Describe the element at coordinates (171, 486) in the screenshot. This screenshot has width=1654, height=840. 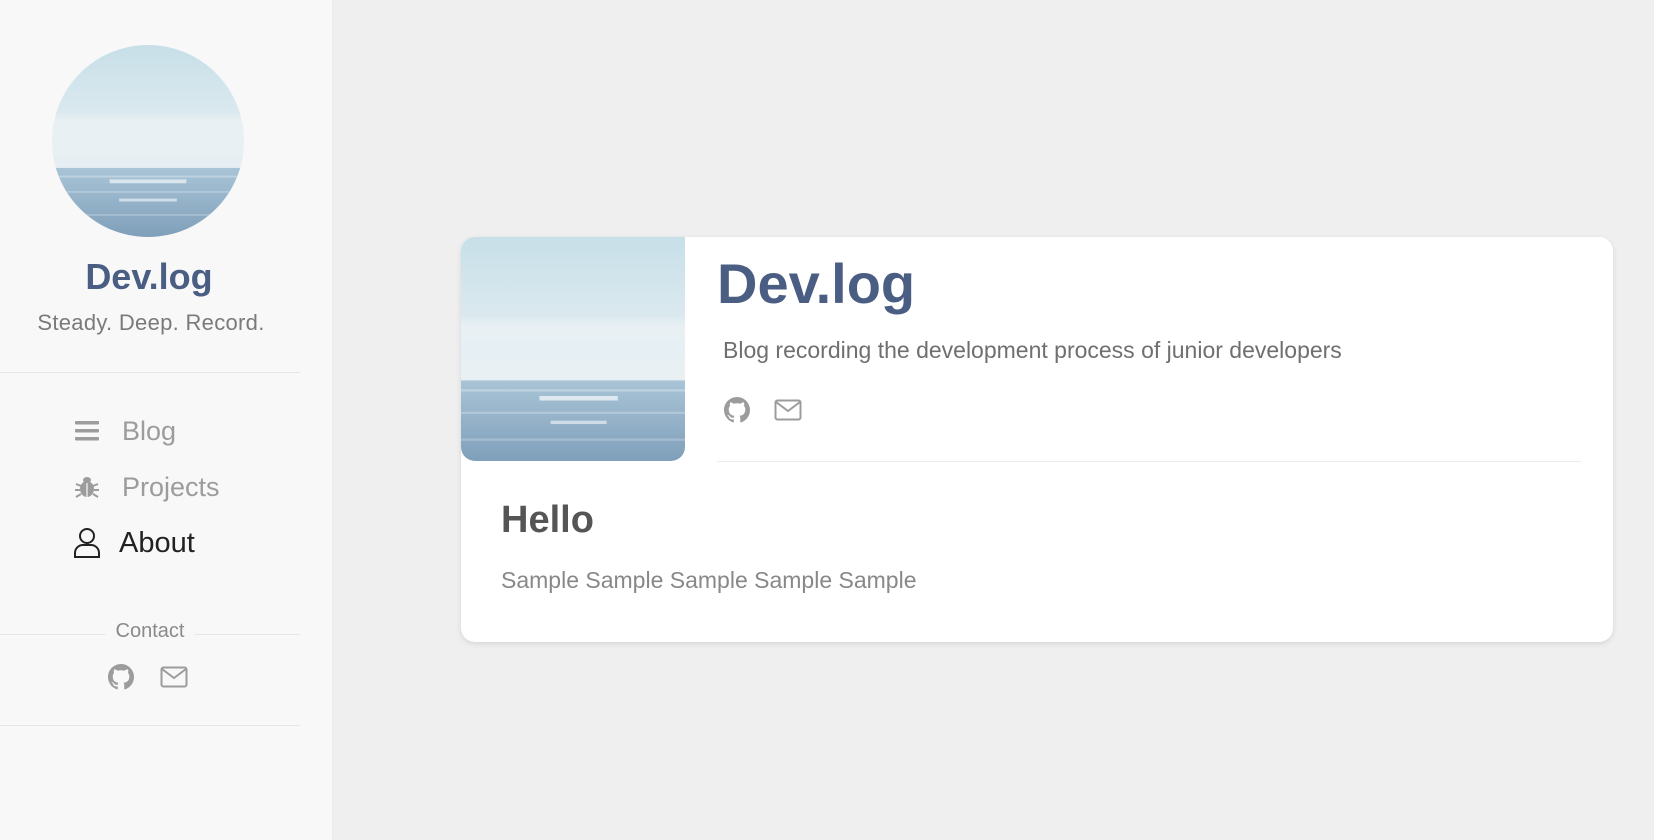
I see `nav-label-projects: Projects` at that location.